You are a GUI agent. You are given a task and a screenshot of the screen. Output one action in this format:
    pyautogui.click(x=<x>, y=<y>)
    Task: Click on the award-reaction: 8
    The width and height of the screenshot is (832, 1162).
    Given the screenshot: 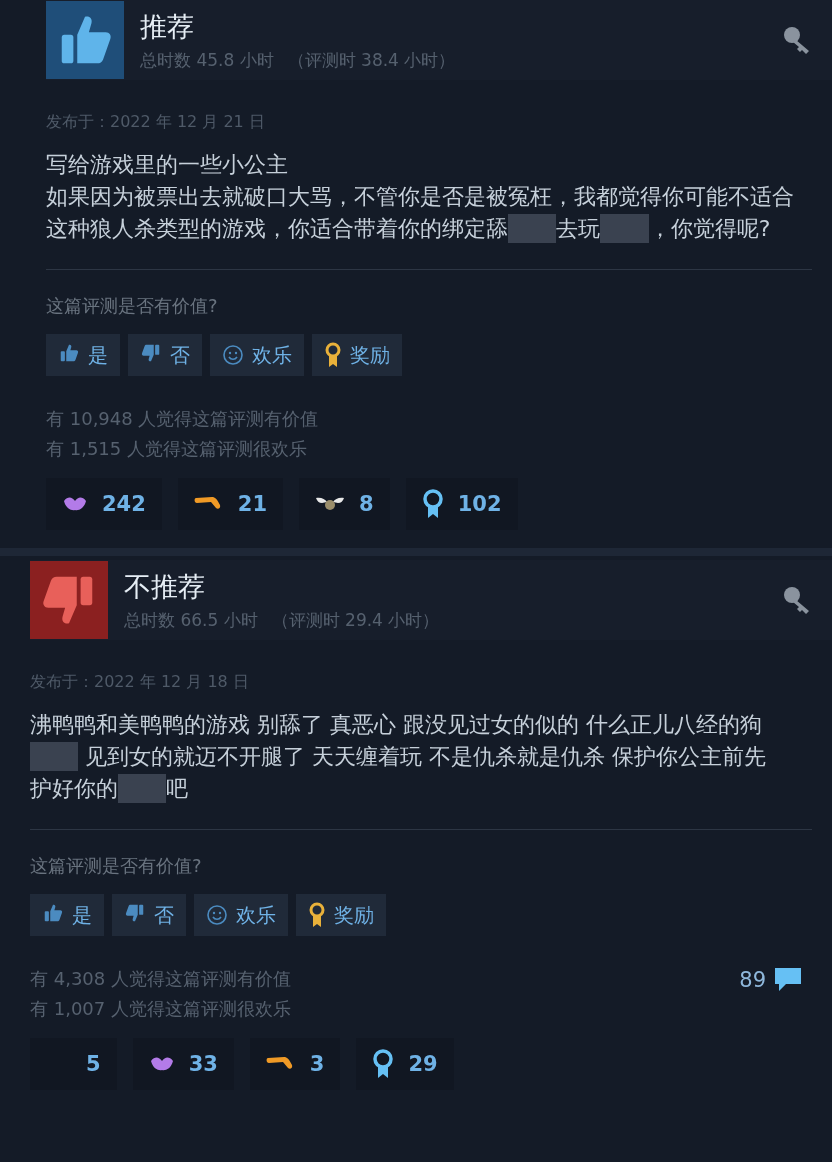 What is the action you would take?
    pyautogui.click(x=344, y=504)
    